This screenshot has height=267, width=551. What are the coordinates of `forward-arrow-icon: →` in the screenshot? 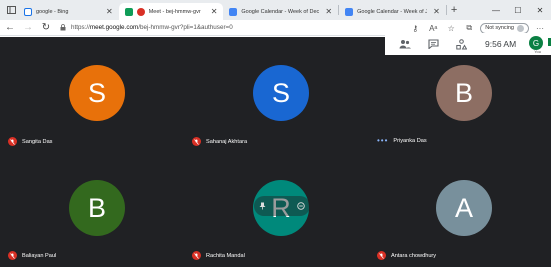 It's located at (28, 28).